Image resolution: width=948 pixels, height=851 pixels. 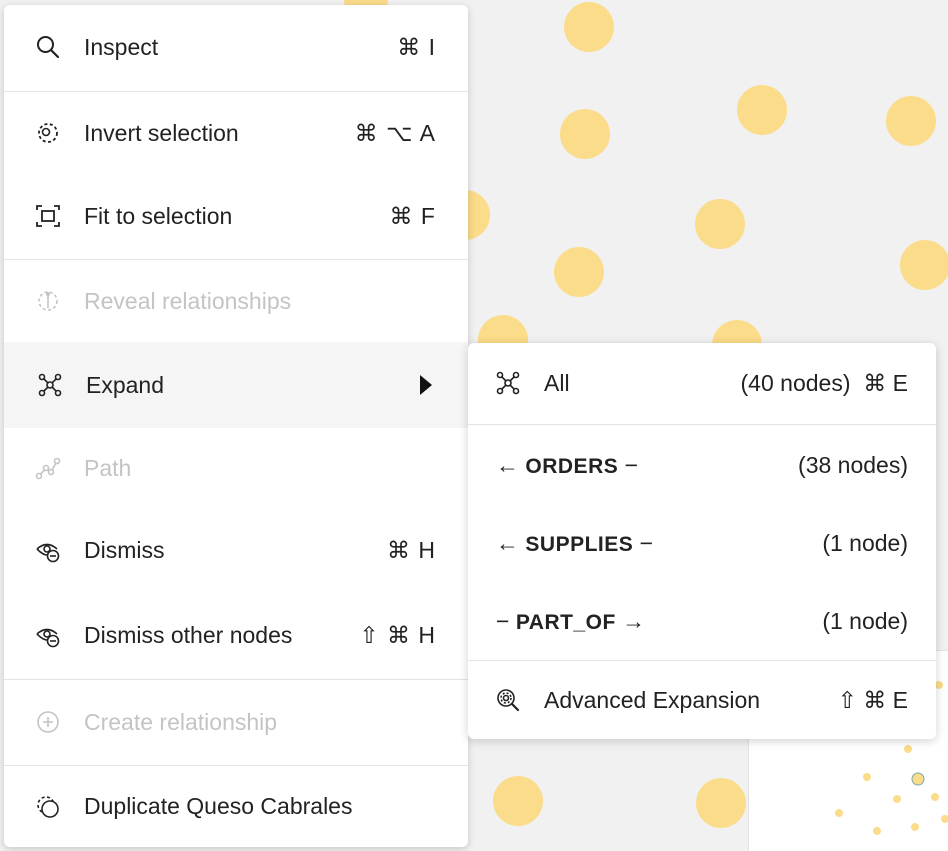 I want to click on expand-all-item: All (40 nodes) ⌘ E, so click(x=702, y=383).